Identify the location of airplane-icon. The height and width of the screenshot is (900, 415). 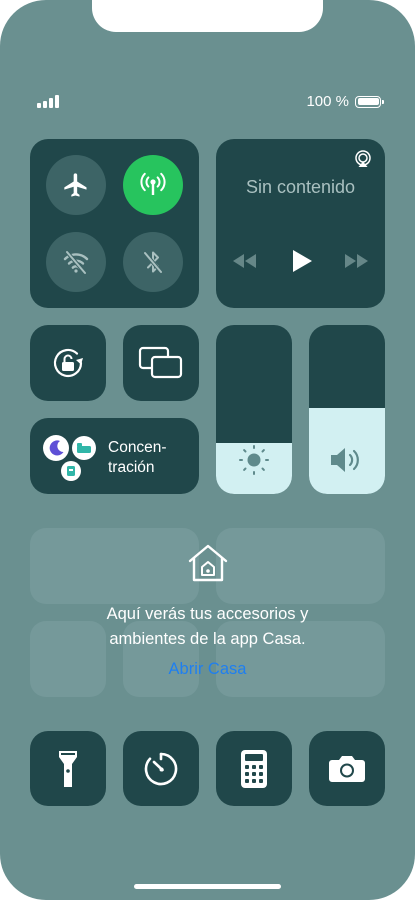
(75, 185).